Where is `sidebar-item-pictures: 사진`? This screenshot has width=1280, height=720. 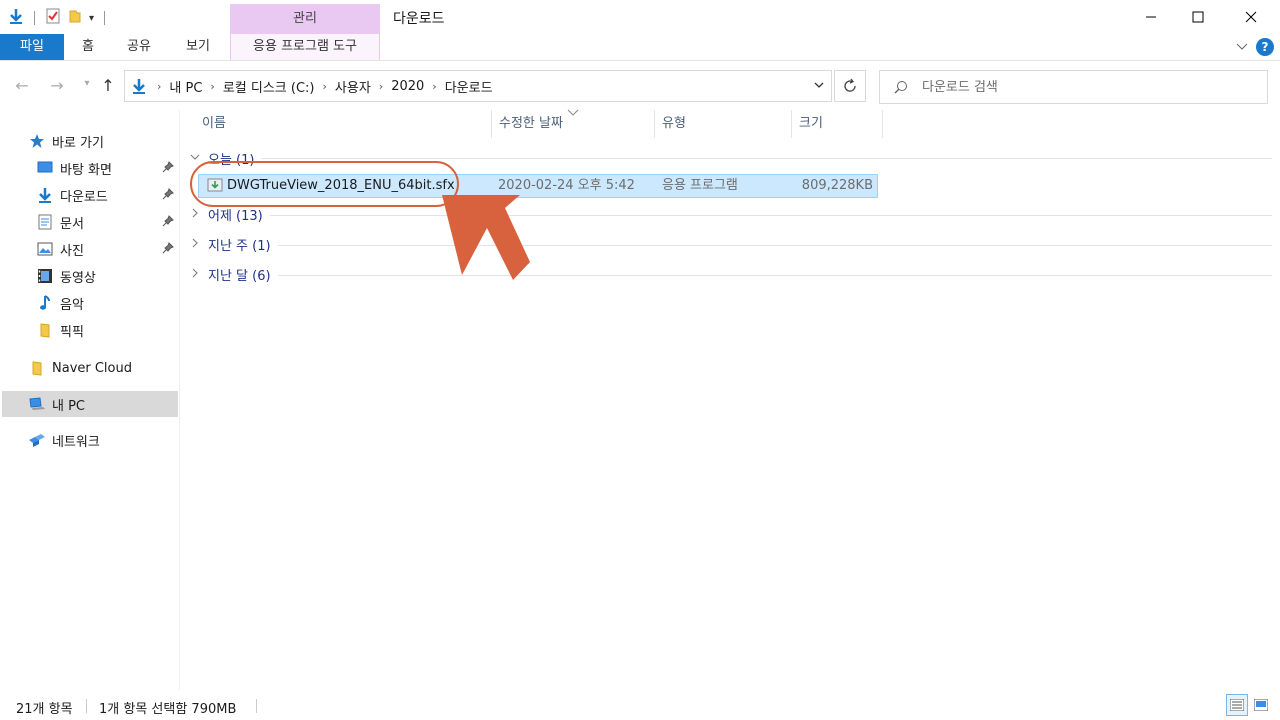 sidebar-item-pictures: 사진 is located at coordinates (107, 249).